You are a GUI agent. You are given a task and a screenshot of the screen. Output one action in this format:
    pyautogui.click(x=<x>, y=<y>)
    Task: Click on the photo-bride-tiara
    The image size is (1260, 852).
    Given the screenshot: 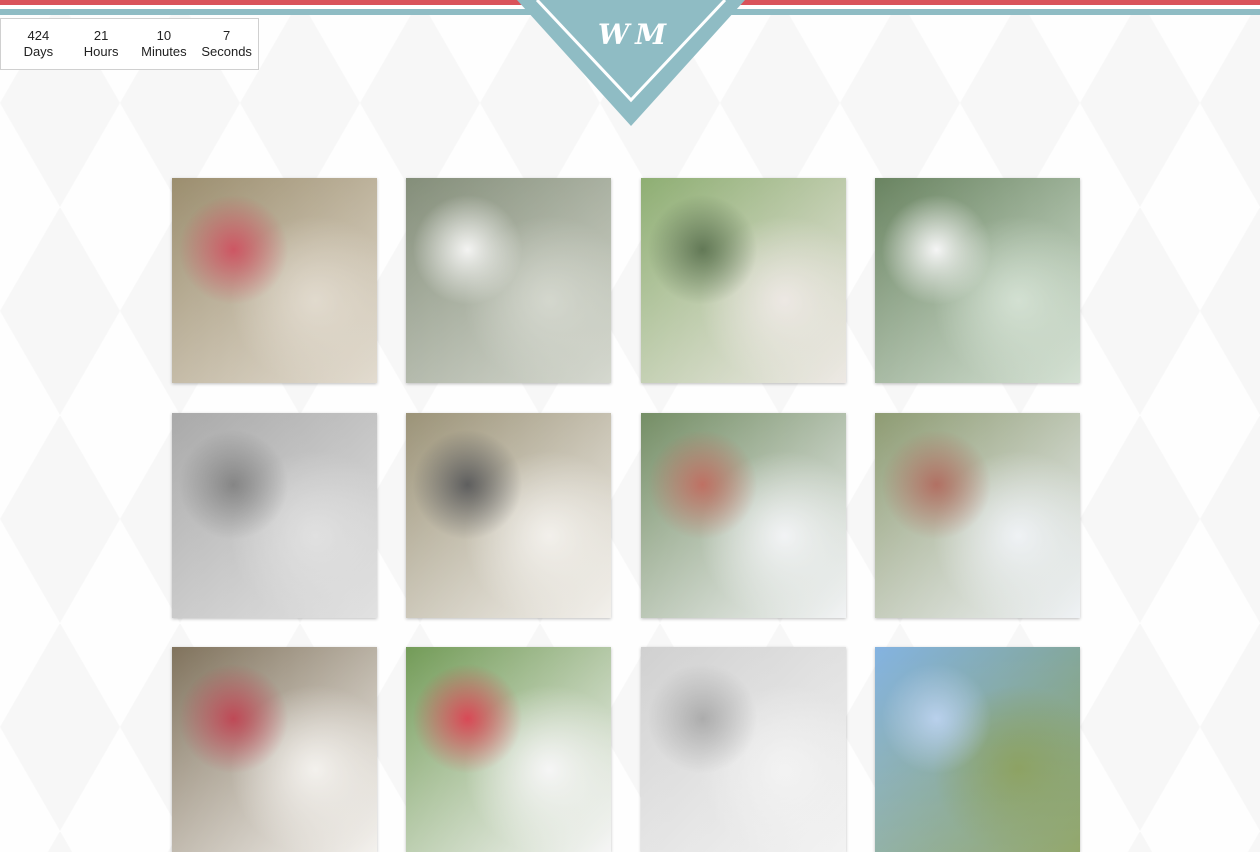 What is the action you would take?
    pyautogui.click(x=743, y=280)
    